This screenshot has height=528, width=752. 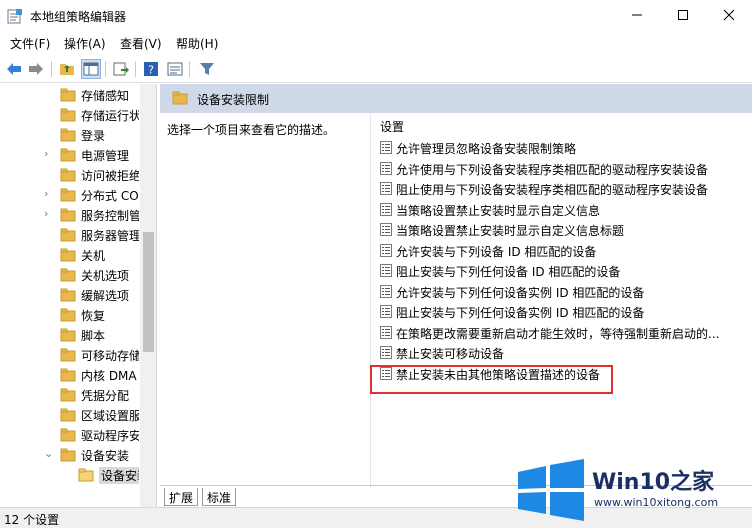 I want to click on maximize-button, so click(x=683, y=15).